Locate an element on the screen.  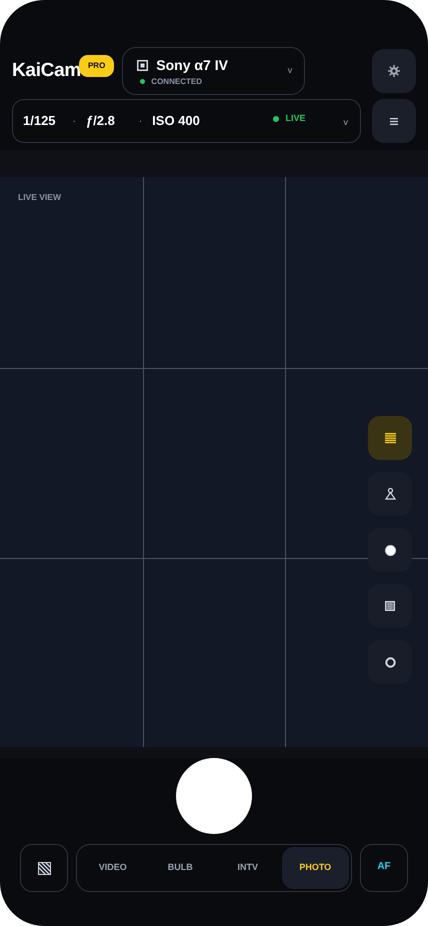
exposure-value: ƒ/2.8 is located at coordinates (100, 121).